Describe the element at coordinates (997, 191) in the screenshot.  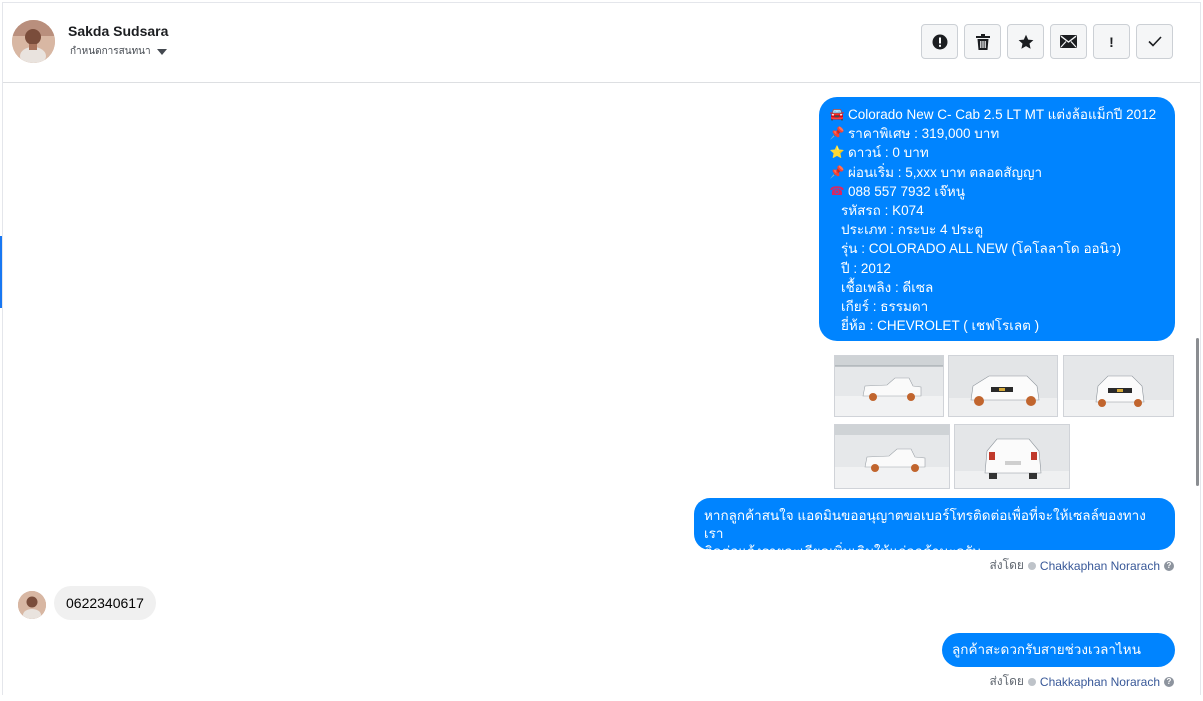
I see `listing-line: ☎ 088 557 7932 เจ๊หนู` at that location.